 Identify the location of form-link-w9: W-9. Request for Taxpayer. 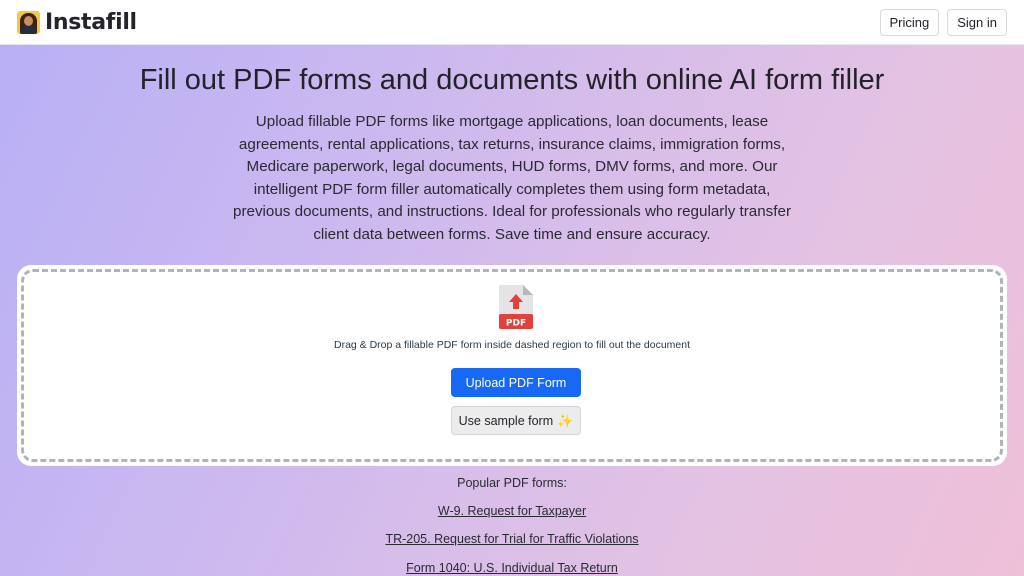
(512, 511).